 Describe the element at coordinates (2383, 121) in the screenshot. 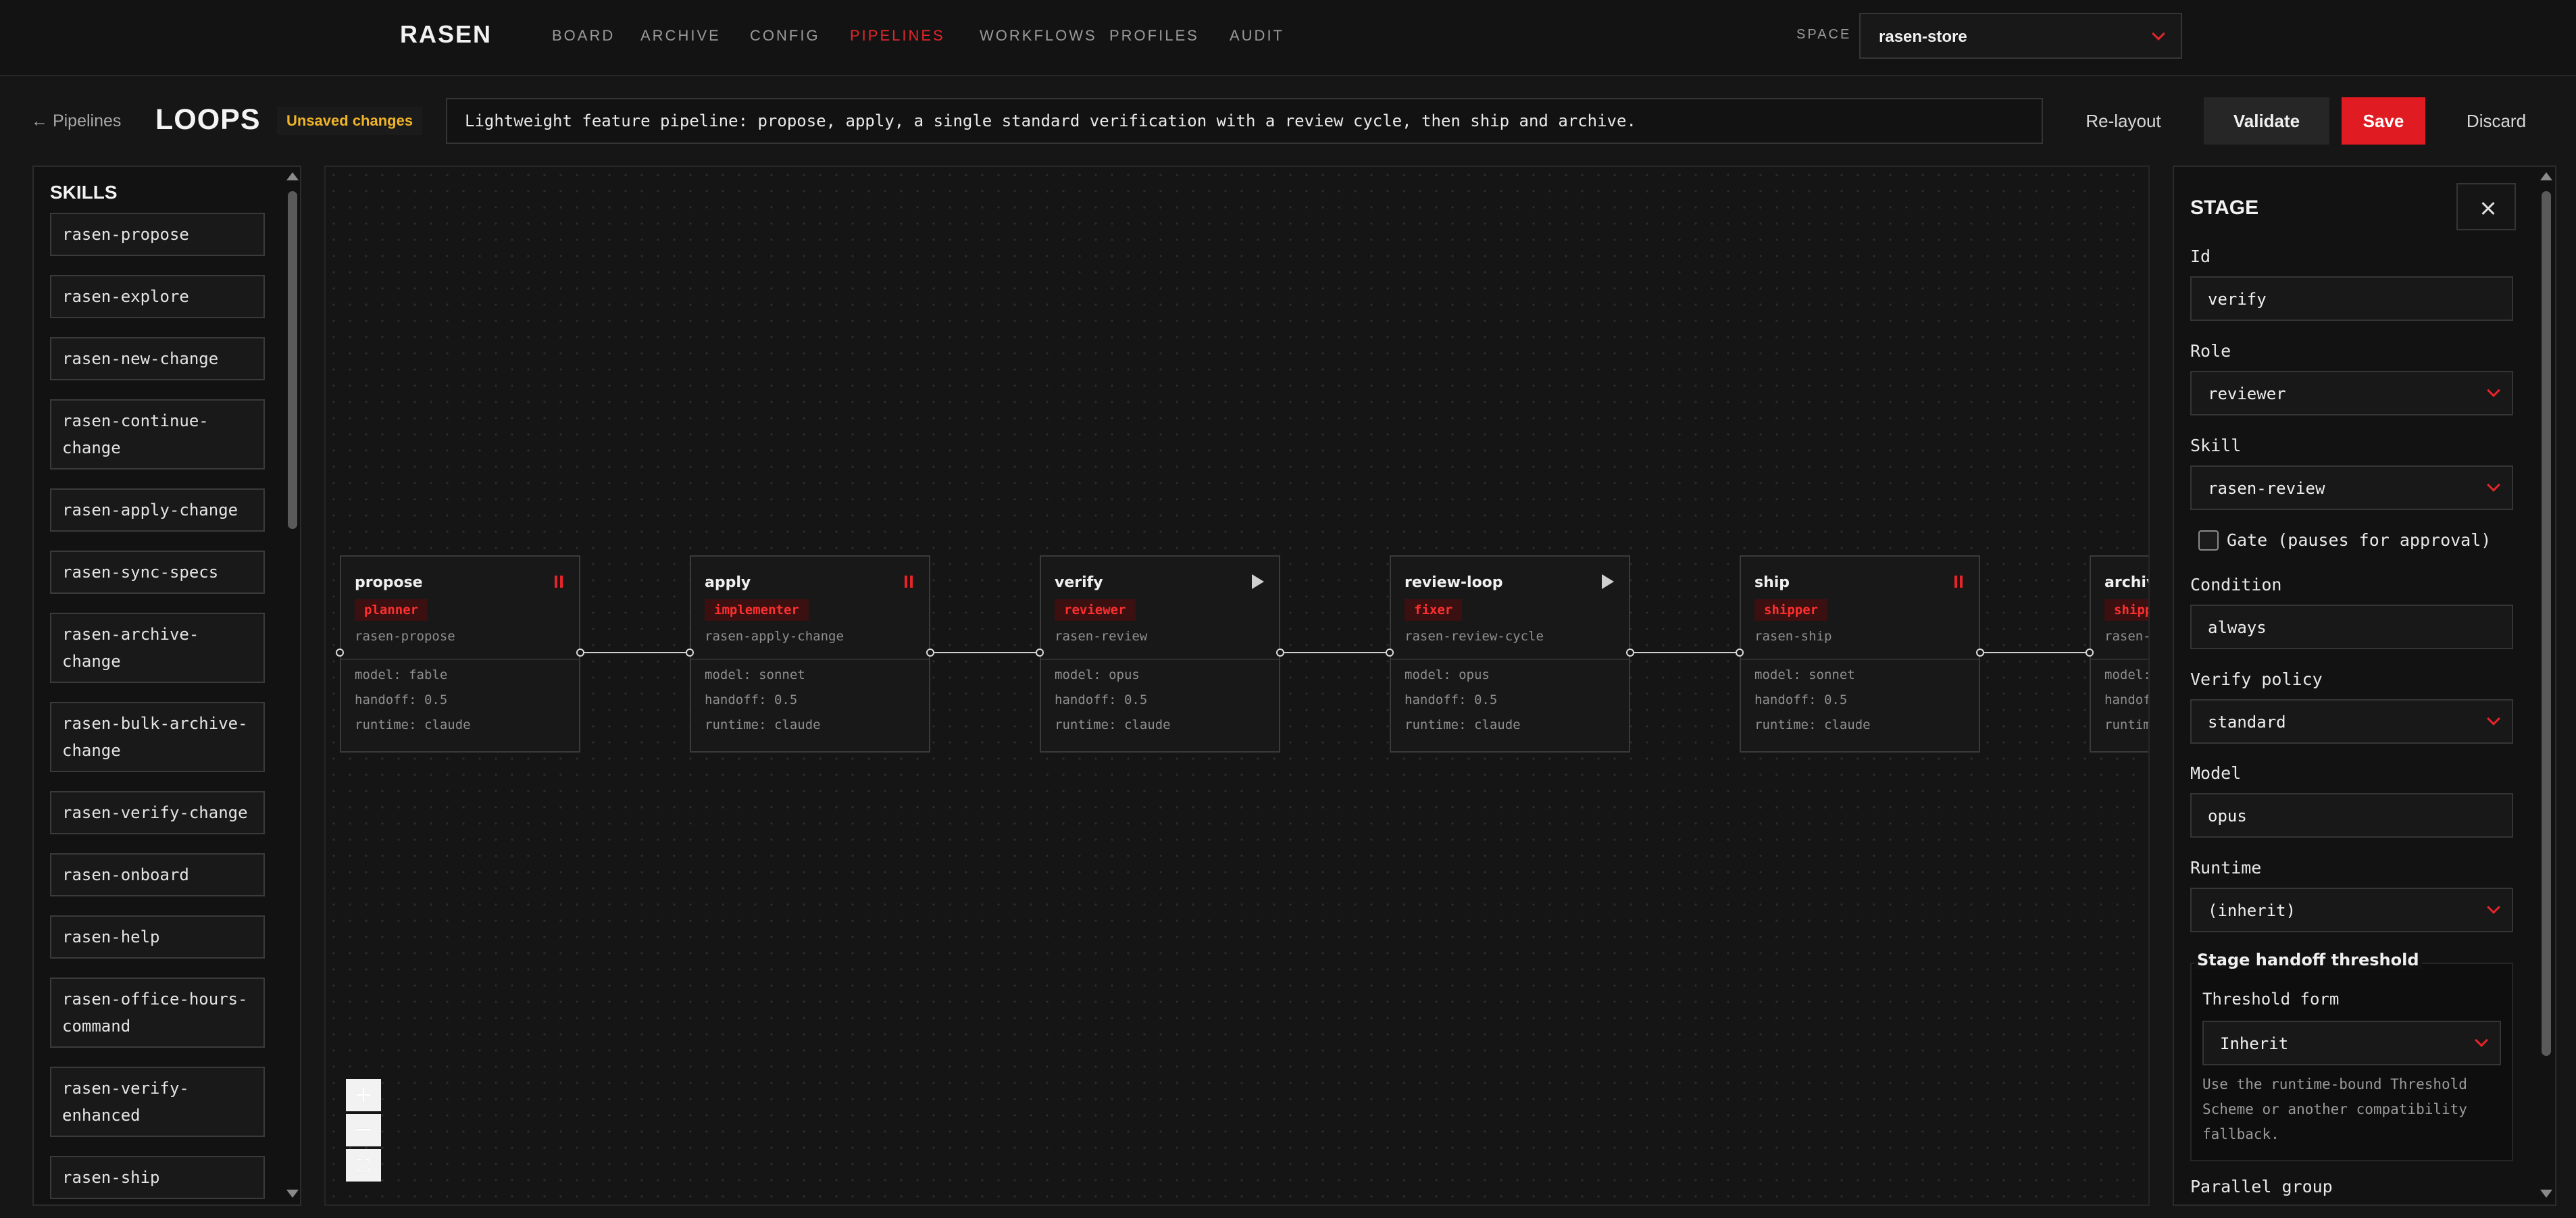

I see `save-button: Save` at that location.